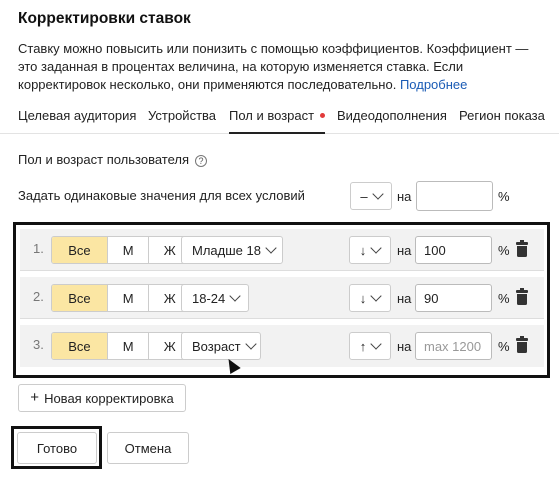  What do you see at coordinates (453, 298) in the screenshot?
I see `value-input: 90` at bounding box center [453, 298].